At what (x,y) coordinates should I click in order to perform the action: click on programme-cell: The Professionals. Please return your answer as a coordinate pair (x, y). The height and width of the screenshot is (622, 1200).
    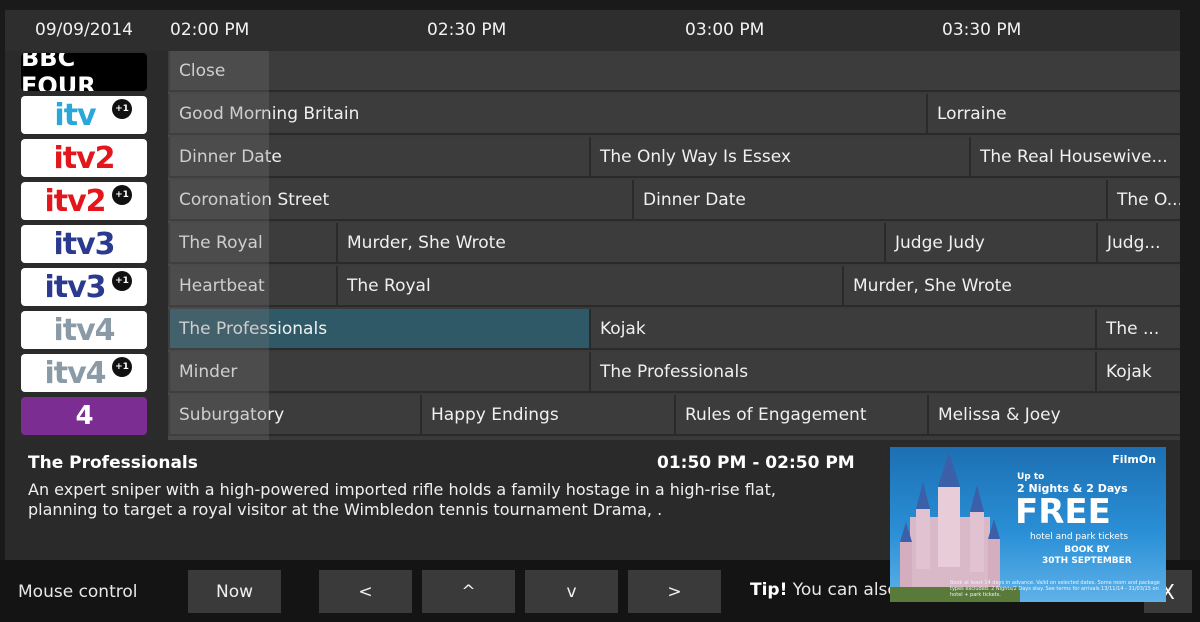
    Looking at the image, I should click on (842, 372).